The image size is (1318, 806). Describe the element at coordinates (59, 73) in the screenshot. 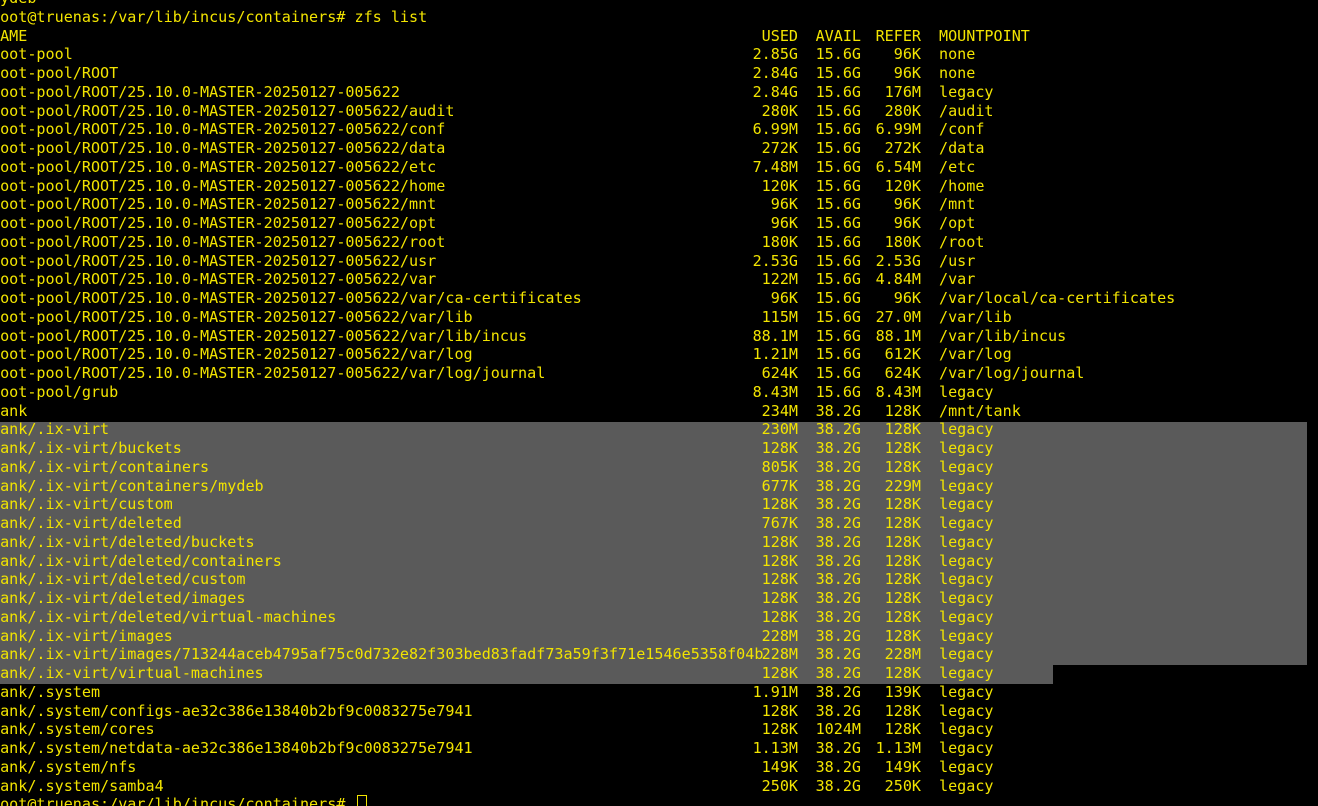

I see `dataset-name: boot-pool/ROOT` at that location.